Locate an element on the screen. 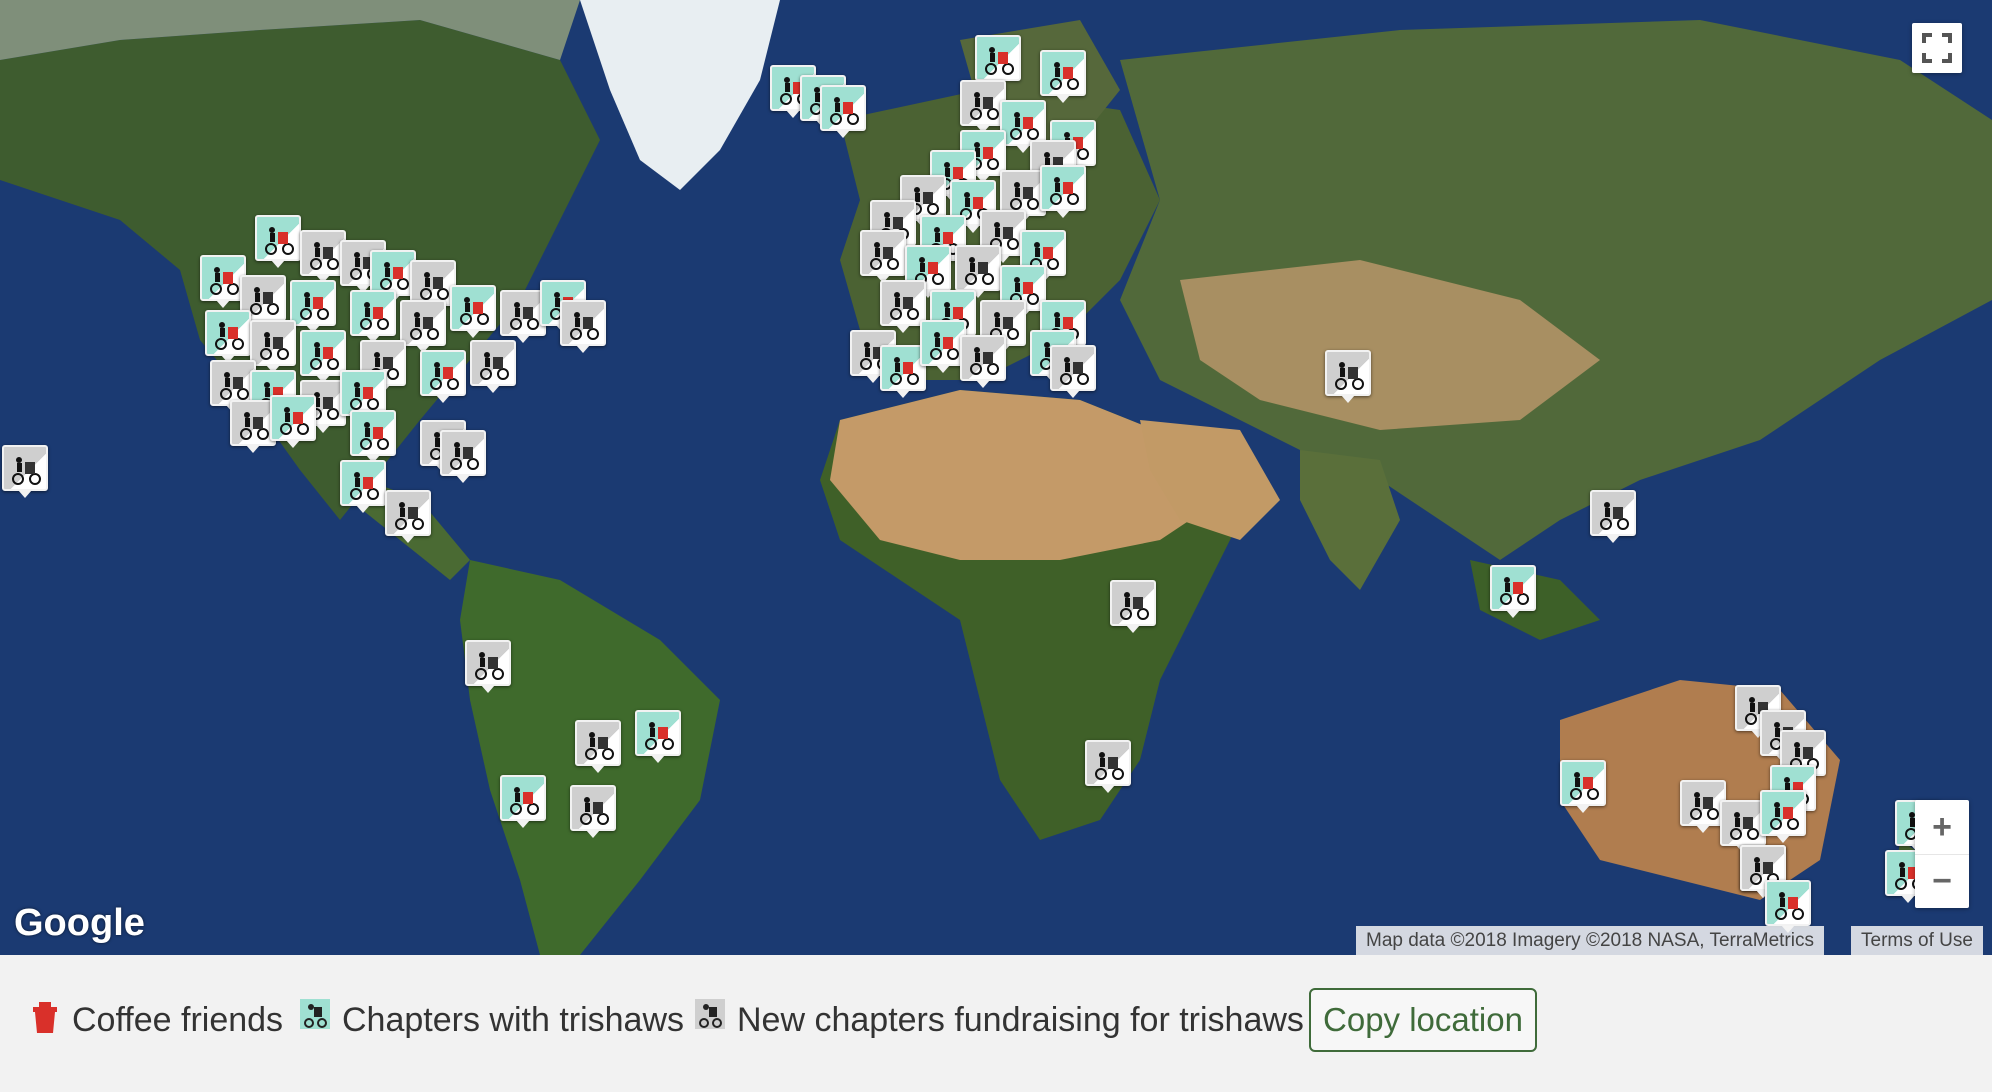 Image resolution: width=1992 pixels, height=1092 pixels. fullscreen-icon is located at coordinates (1937, 48).